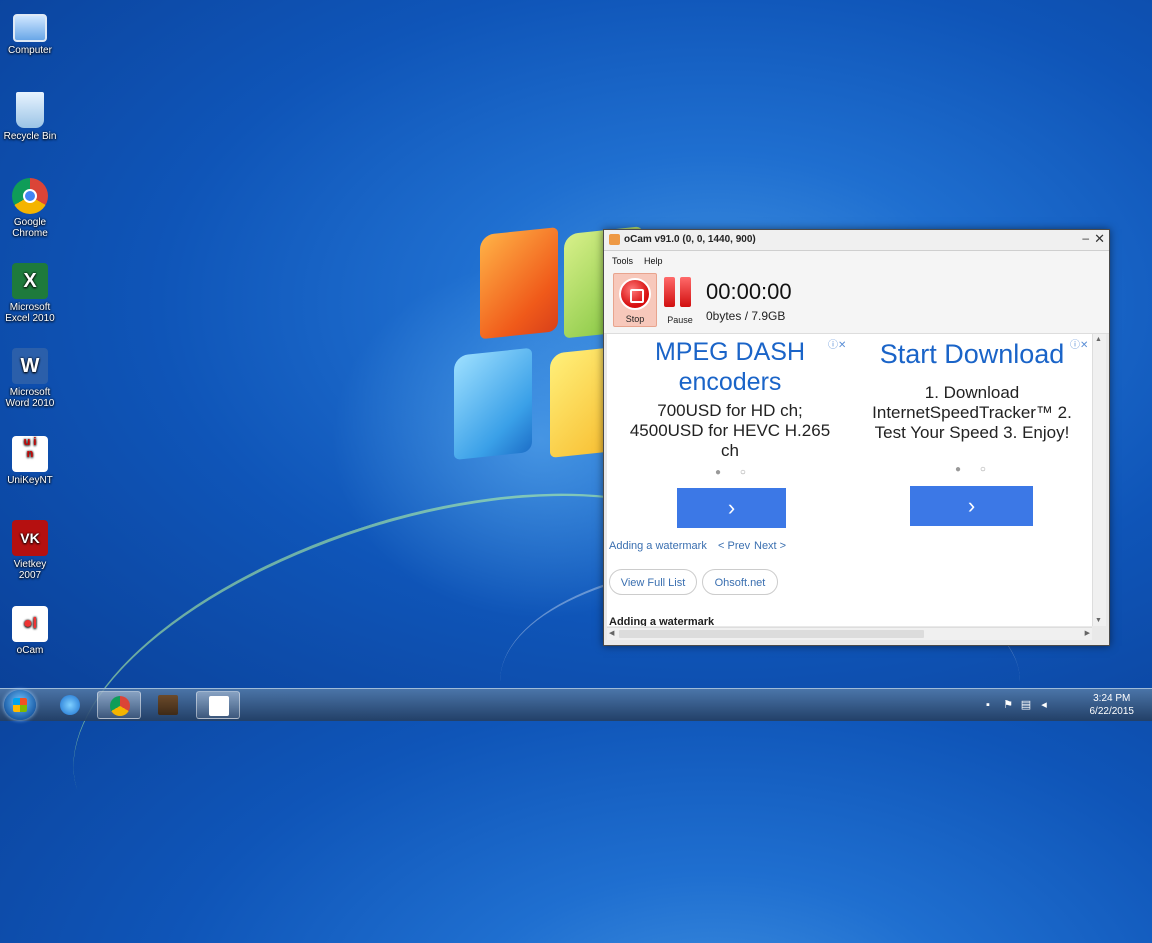 This screenshot has width=1152, height=943. What do you see at coordinates (734, 546) in the screenshot?
I see `prev-link: < Prev` at bounding box center [734, 546].